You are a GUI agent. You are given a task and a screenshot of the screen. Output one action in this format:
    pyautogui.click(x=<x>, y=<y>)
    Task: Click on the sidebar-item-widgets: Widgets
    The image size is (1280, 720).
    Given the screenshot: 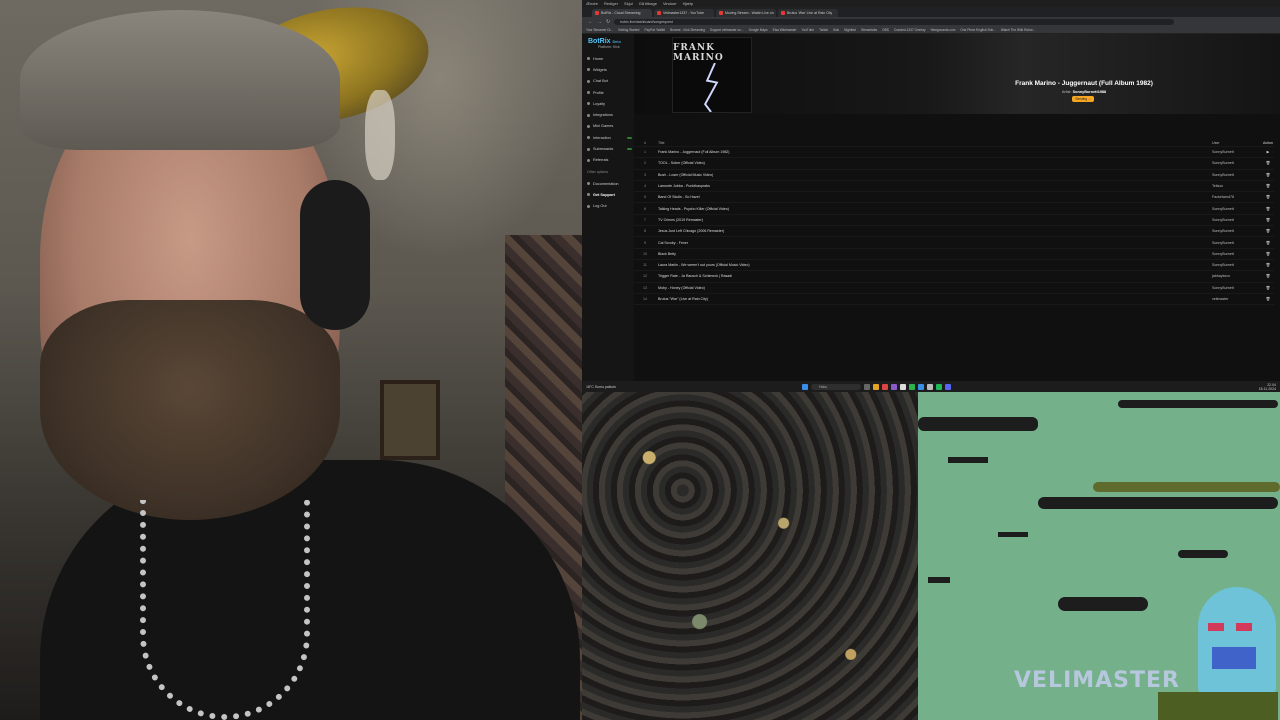 What is the action you would take?
    pyautogui.click(x=608, y=69)
    